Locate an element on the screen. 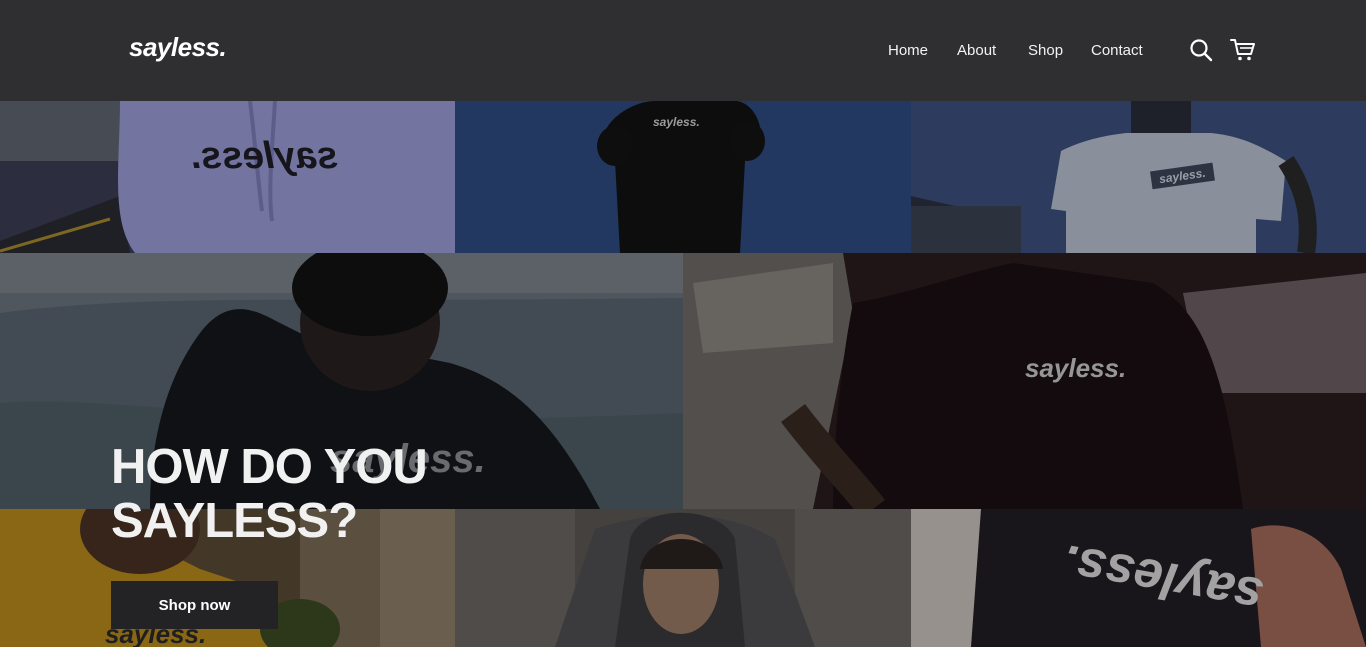  nav-contact-link: Contact is located at coordinates (1117, 50).